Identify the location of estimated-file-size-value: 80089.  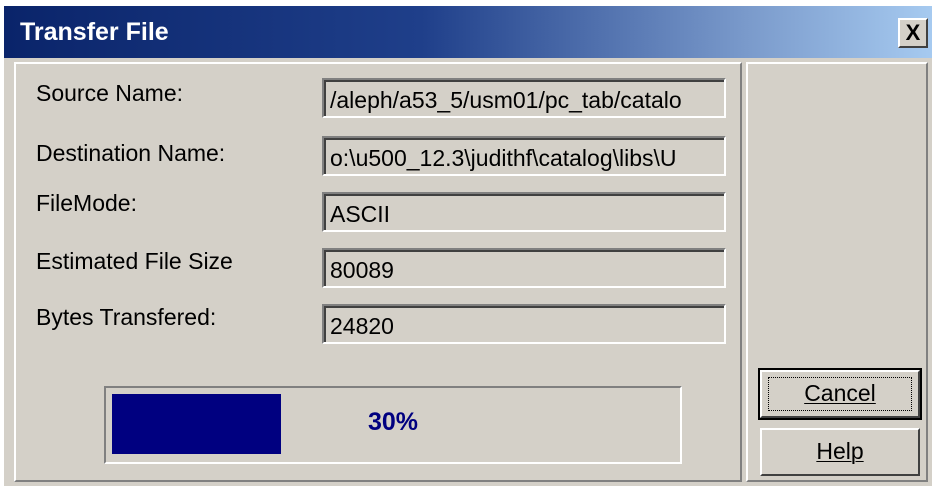
(524, 268).